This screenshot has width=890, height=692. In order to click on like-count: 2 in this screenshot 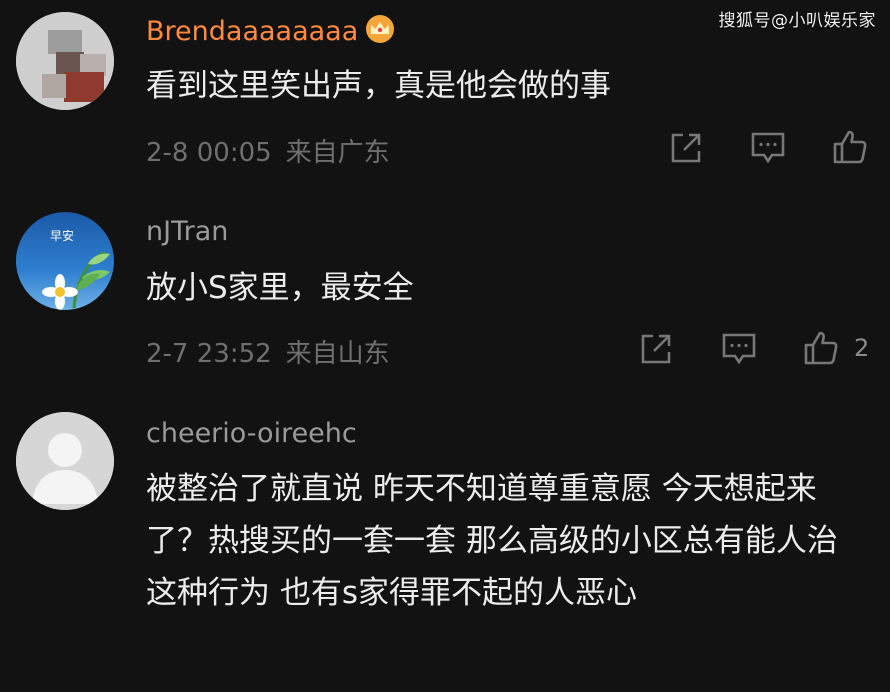, I will do `click(862, 348)`.